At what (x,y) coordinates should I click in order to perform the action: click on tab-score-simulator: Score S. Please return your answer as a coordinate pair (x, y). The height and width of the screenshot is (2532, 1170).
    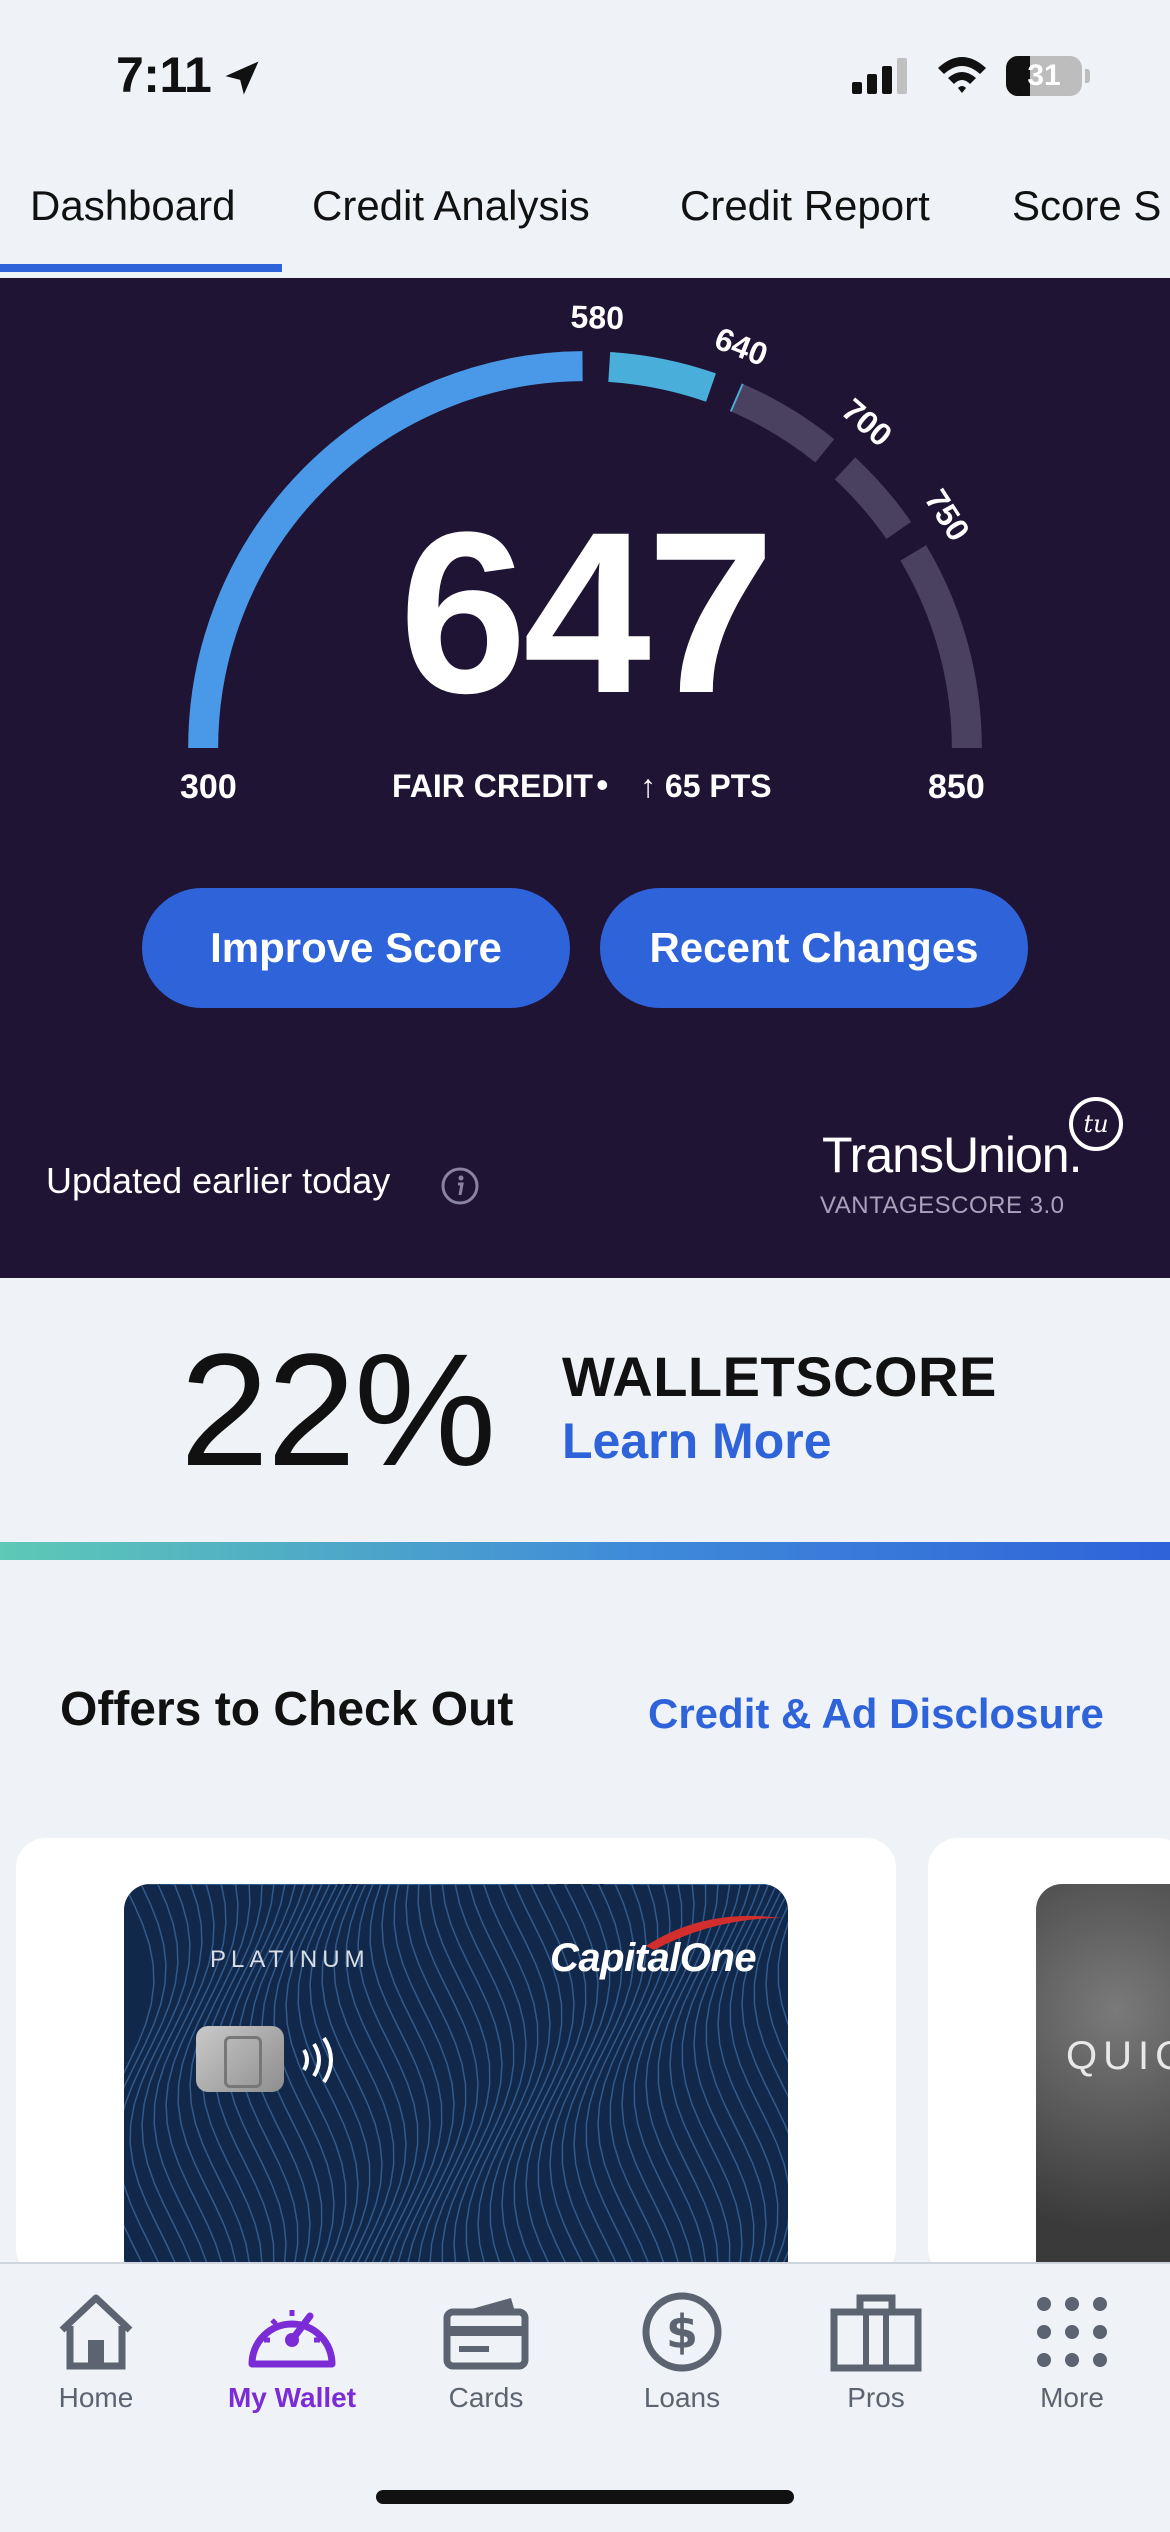
    Looking at the image, I should click on (1086, 206).